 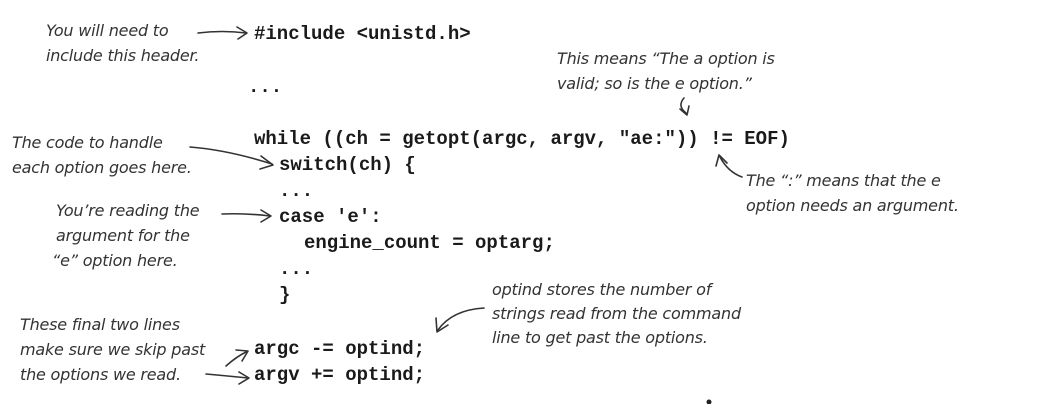 I want to click on stray-dot, so click(x=709, y=401).